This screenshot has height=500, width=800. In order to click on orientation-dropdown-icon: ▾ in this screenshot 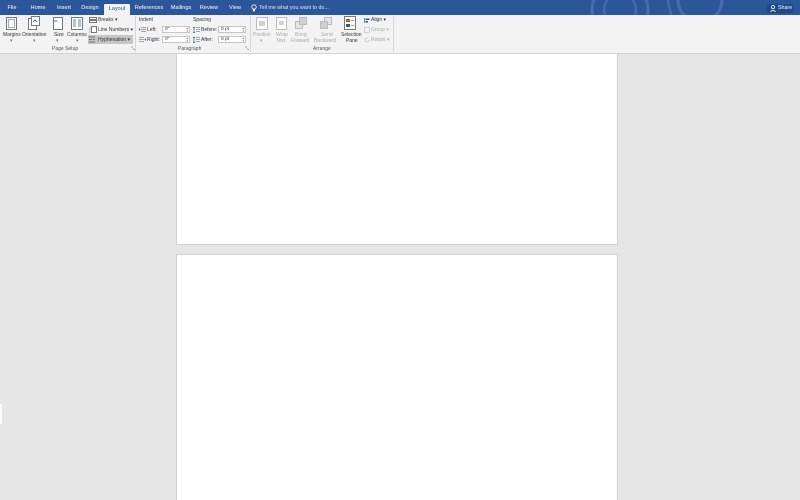, I will do `click(34, 41)`.